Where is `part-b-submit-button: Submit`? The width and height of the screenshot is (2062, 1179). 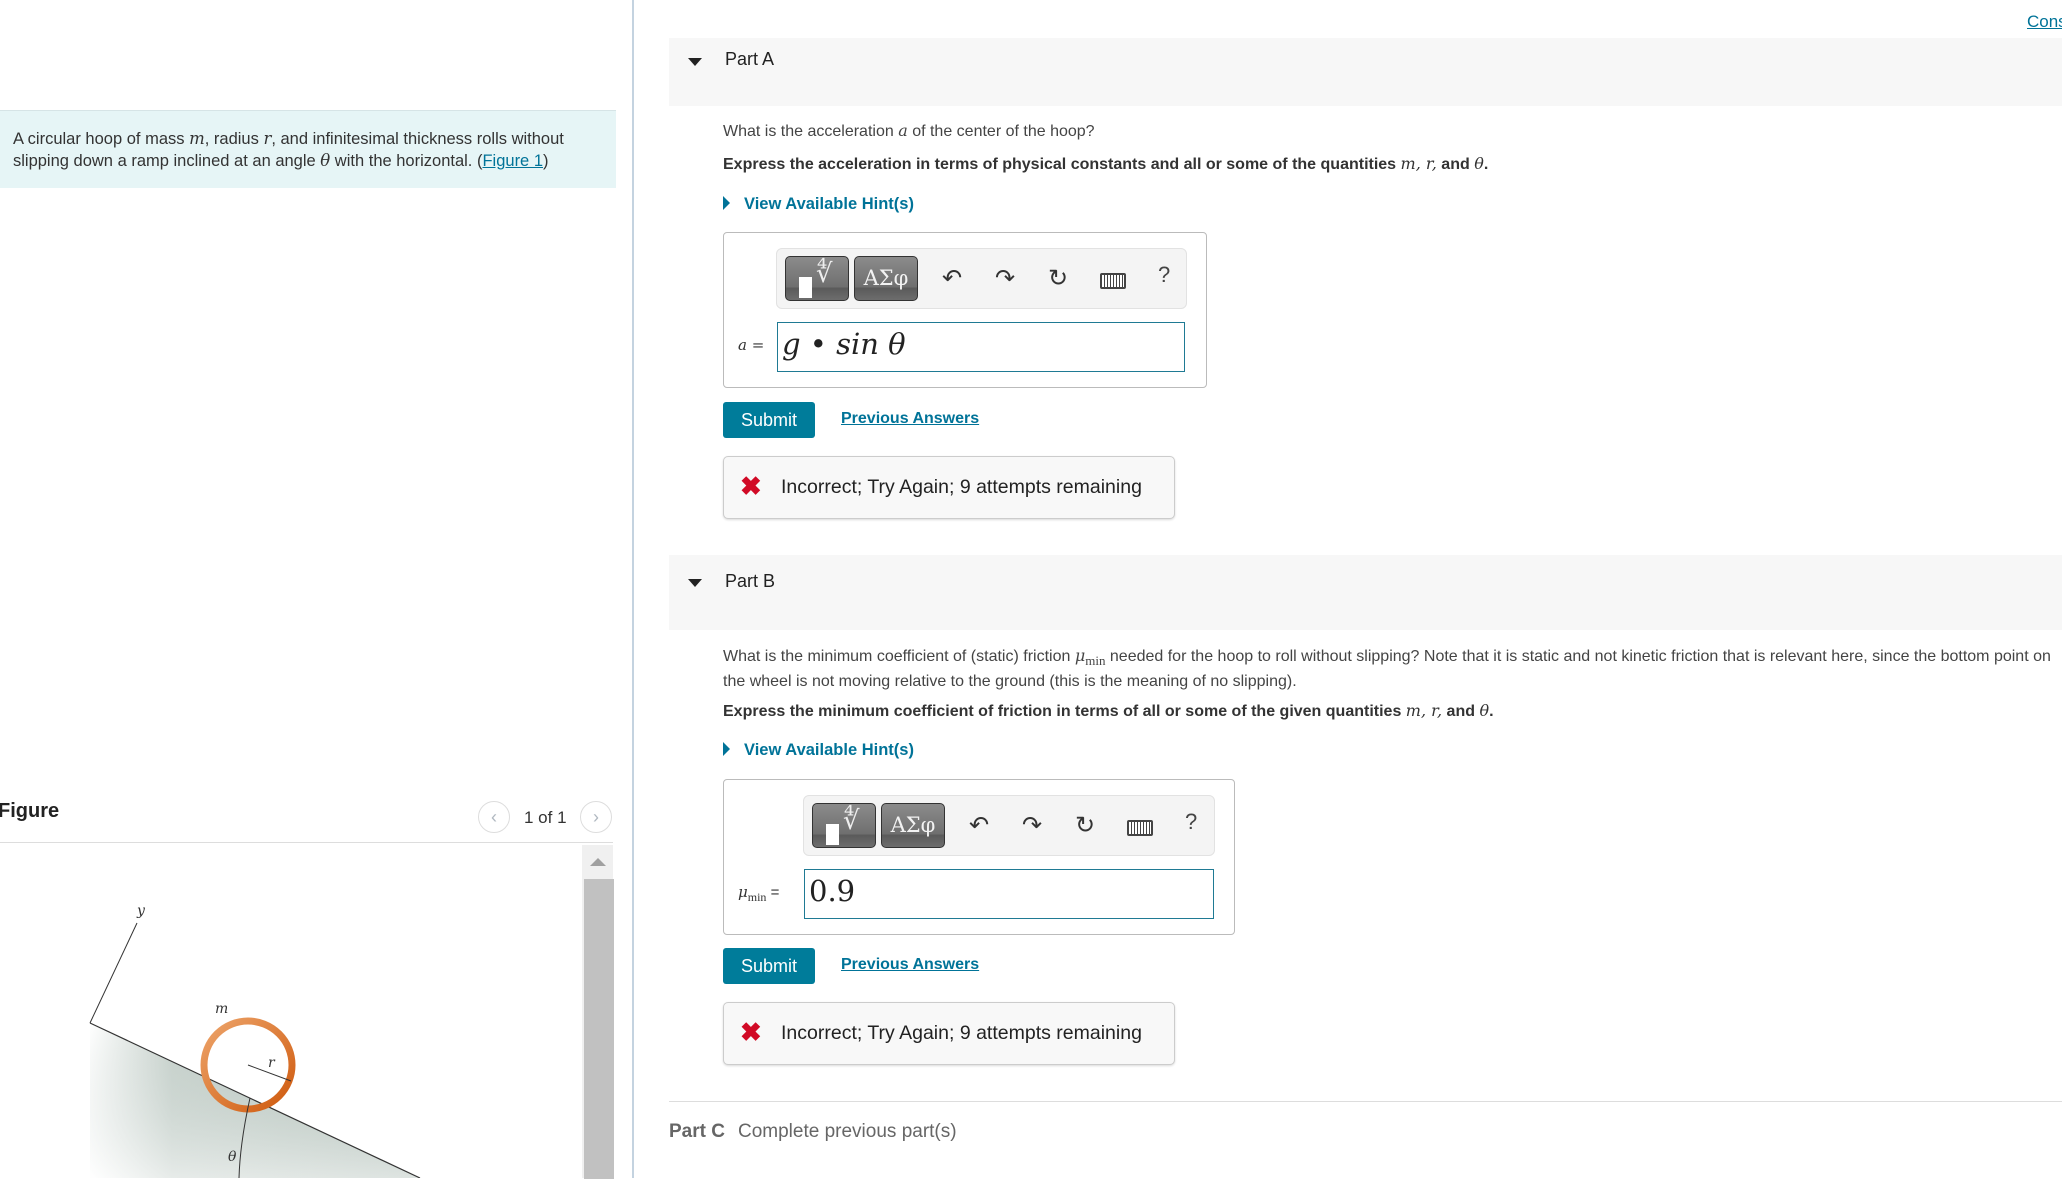 part-b-submit-button: Submit is located at coordinates (769, 966).